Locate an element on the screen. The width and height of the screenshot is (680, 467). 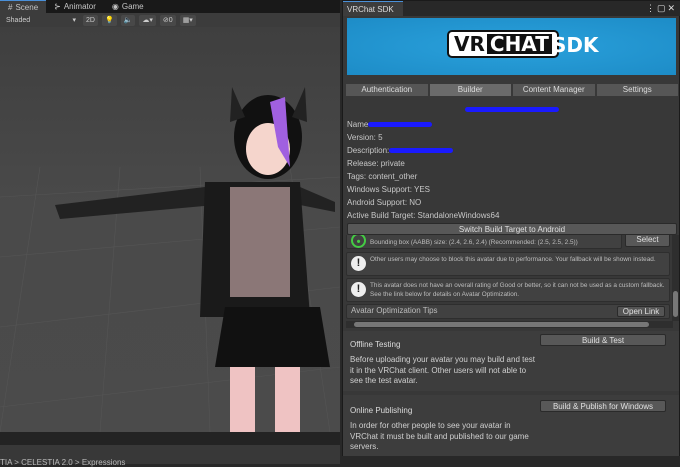
hierarchy-breadcrumb: TIA > CELESTIA 2.0 > Expressions is located at coordinates (62, 462).